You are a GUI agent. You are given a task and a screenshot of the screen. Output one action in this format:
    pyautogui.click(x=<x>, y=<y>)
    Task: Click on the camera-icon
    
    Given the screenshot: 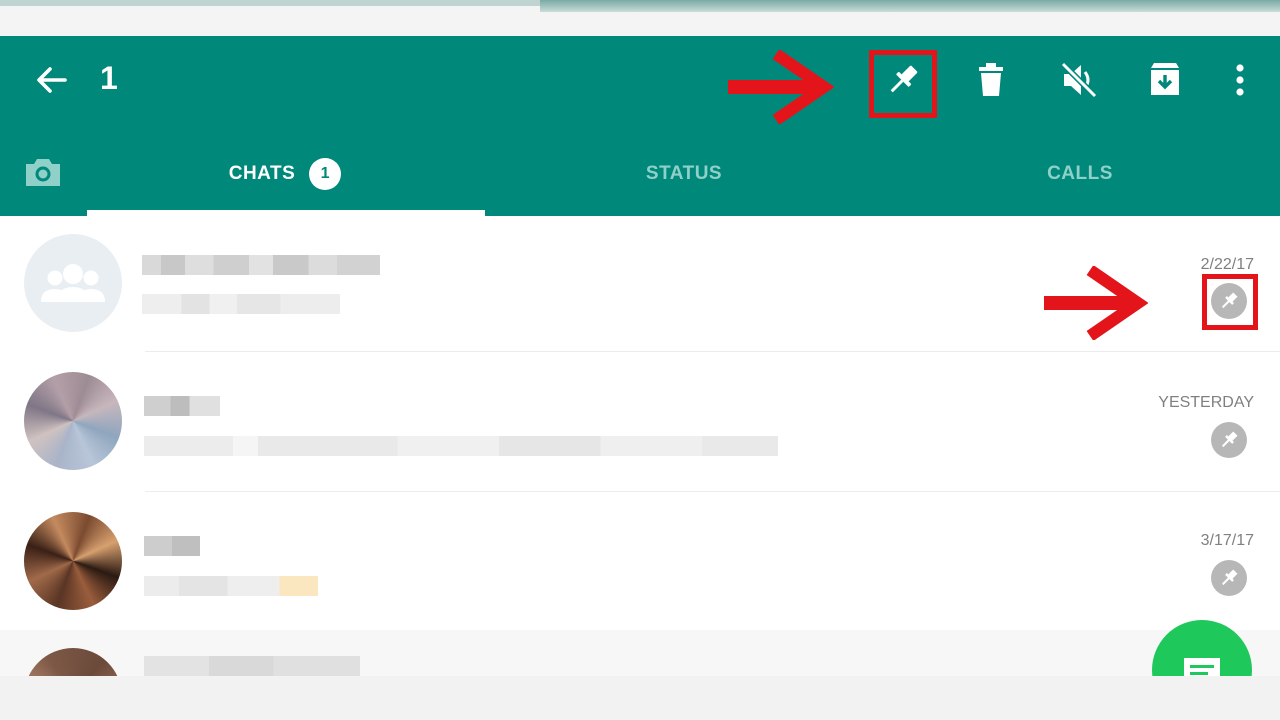 What is the action you would take?
    pyautogui.click(x=43, y=172)
    